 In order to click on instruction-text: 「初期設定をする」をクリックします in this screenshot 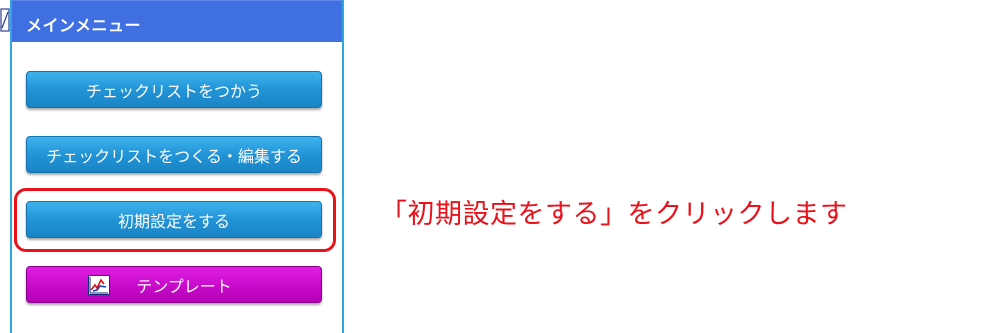, I will do `click(614, 214)`.